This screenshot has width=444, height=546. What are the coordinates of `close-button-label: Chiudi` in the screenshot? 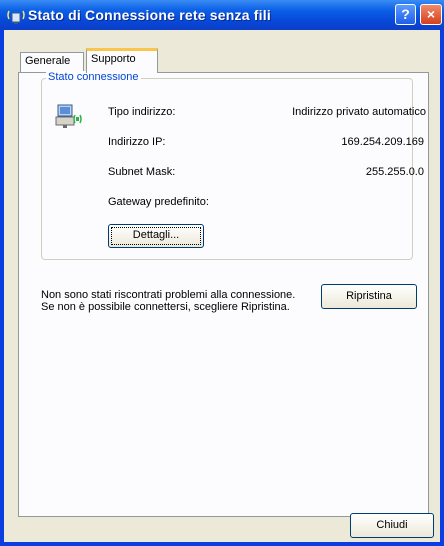 It's located at (392, 525).